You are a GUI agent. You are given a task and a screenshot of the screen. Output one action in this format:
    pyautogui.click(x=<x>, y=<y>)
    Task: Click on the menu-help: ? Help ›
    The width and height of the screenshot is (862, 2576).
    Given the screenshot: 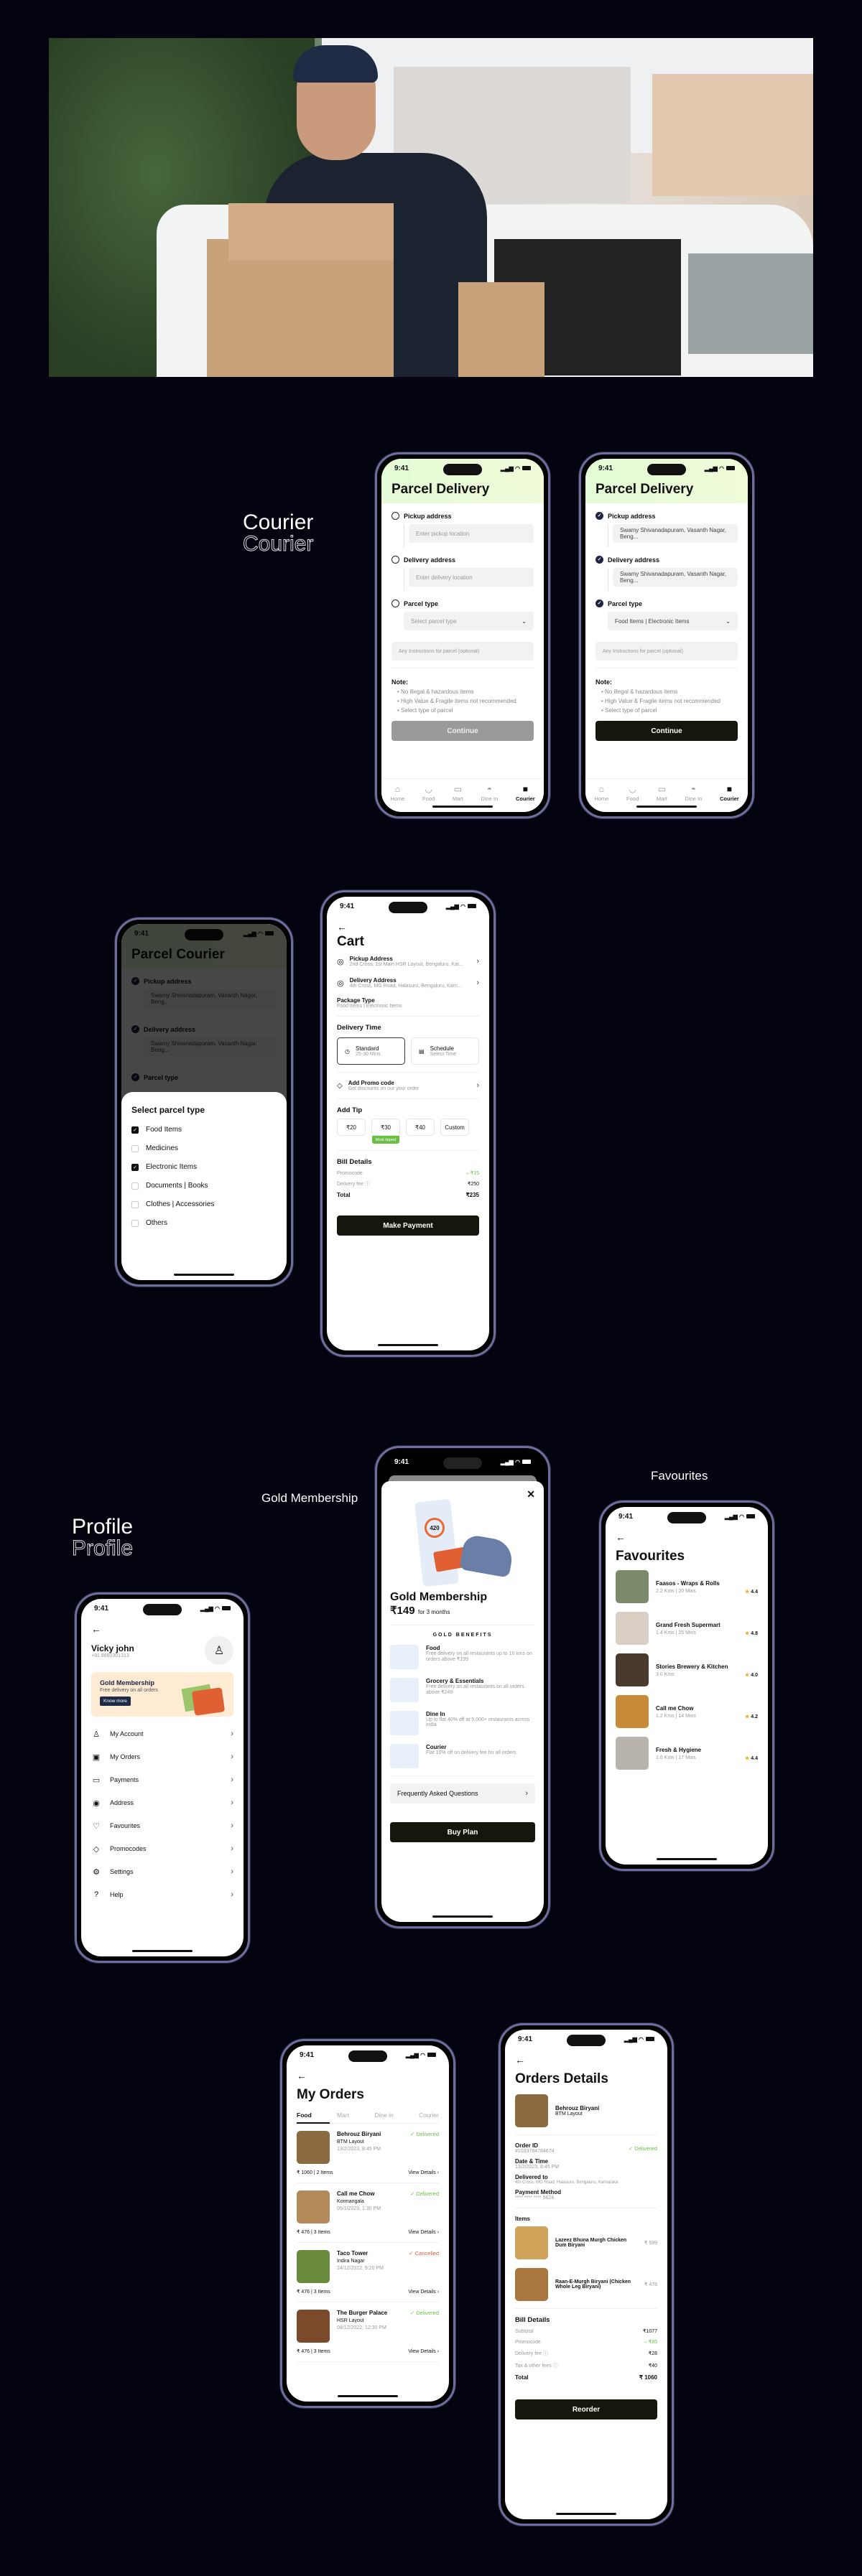 What is the action you would take?
    pyautogui.click(x=162, y=1894)
    